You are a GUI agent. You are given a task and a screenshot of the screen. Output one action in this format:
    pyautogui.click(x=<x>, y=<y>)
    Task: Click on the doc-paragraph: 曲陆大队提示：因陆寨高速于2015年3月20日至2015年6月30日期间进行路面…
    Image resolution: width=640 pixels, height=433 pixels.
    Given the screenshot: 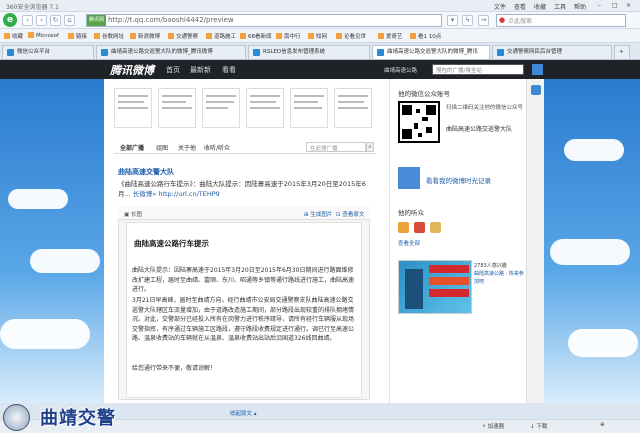 What is the action you would take?
    pyautogui.click(x=243, y=280)
    